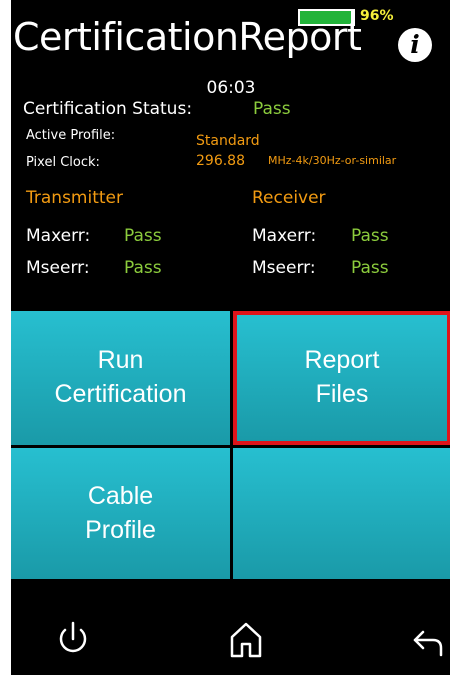 The height and width of the screenshot is (675, 450). I want to click on receiver-maxerr-label: Maxerr:, so click(284, 236).